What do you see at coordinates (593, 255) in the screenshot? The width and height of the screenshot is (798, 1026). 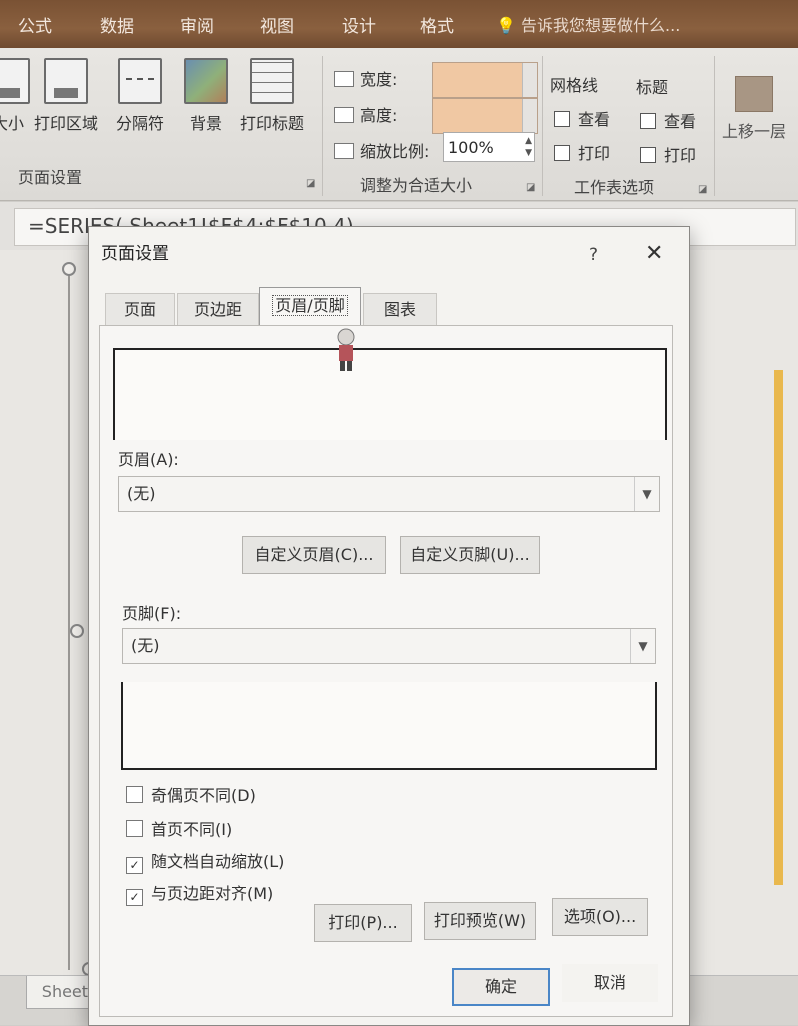 I see `help-icon: ?` at bounding box center [593, 255].